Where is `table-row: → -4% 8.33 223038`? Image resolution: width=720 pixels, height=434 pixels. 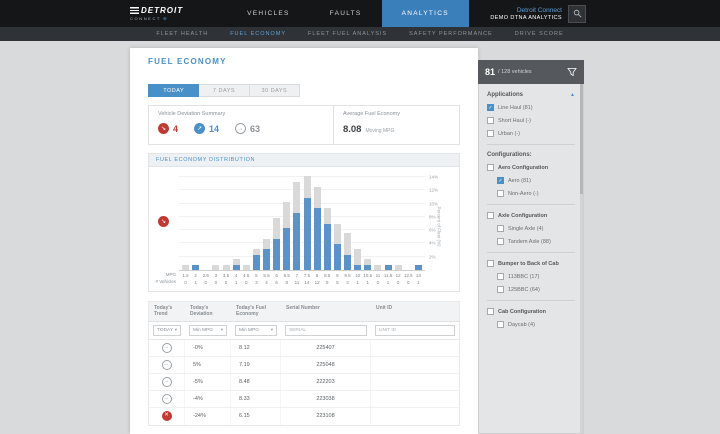
table-row: → -4% 8.33 223038 is located at coordinates (304, 399).